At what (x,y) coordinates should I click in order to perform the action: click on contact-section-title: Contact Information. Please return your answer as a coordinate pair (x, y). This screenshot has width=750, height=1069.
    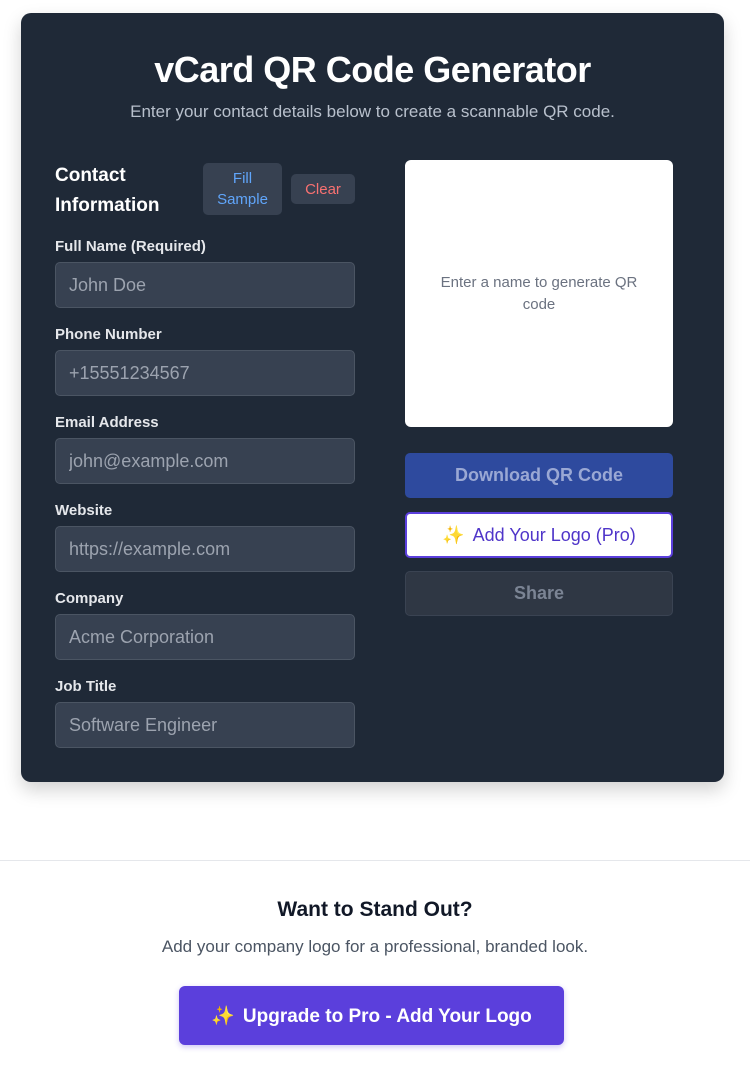
    Looking at the image, I should click on (107, 190).